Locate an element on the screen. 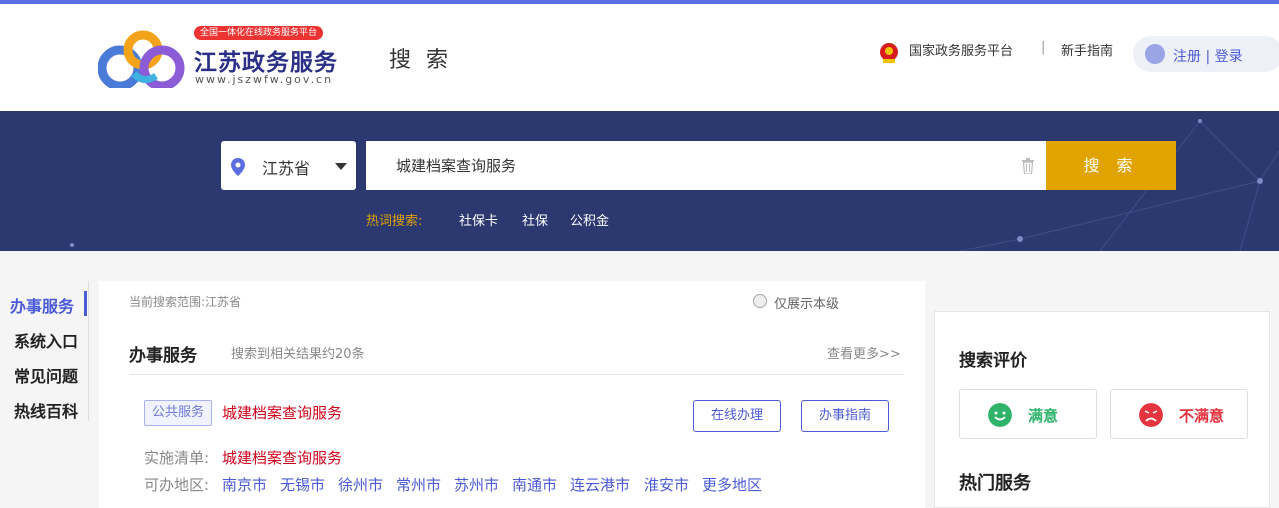 The image size is (1279, 508). logo-url: www.jszwfw.gov.cn is located at coordinates (264, 79).